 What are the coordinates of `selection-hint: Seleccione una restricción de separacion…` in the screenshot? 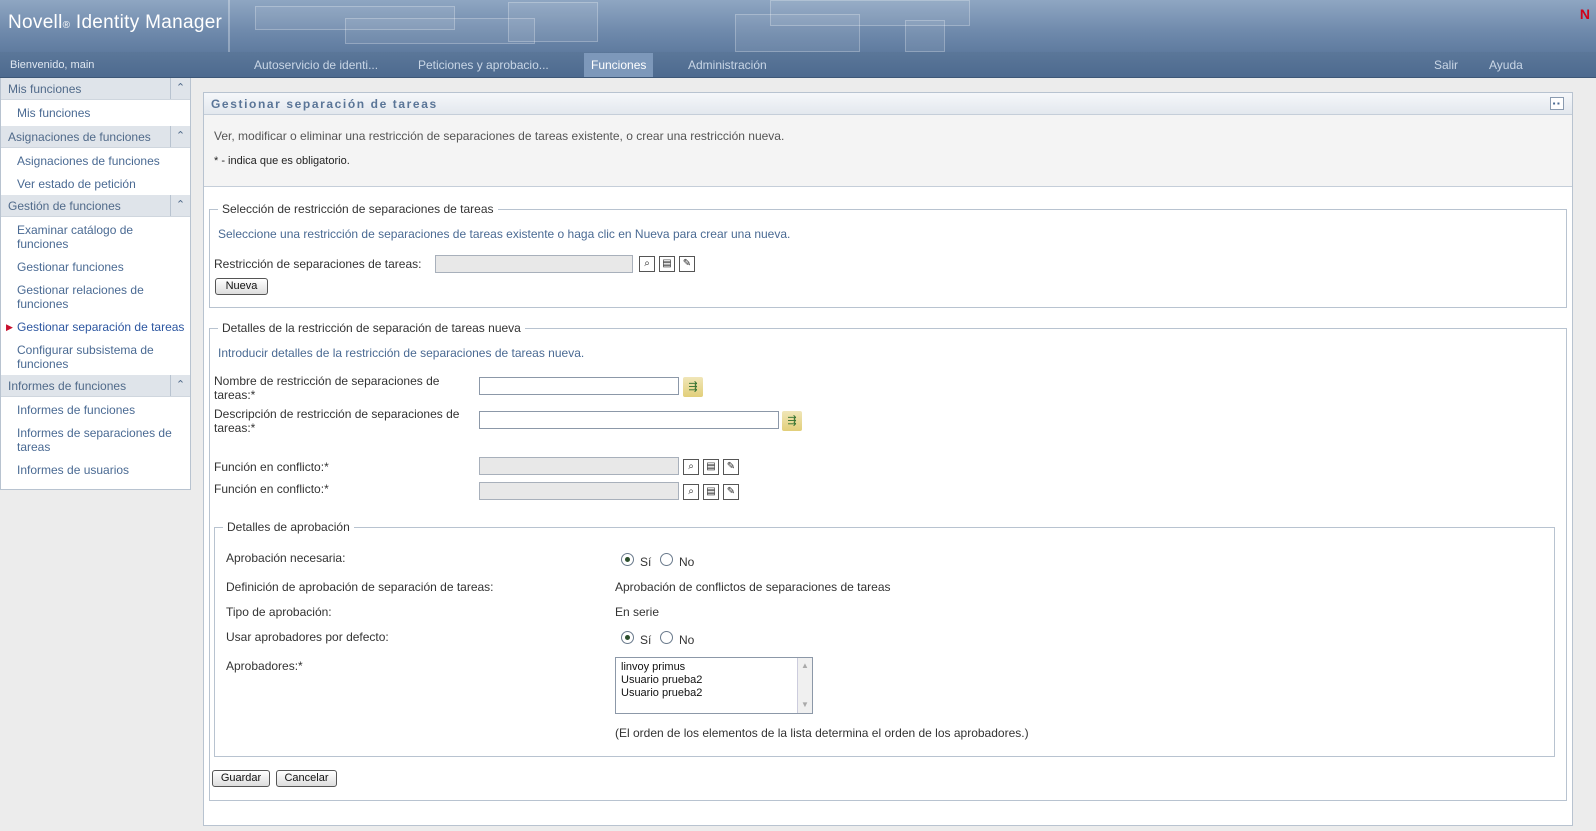 It's located at (504, 234).